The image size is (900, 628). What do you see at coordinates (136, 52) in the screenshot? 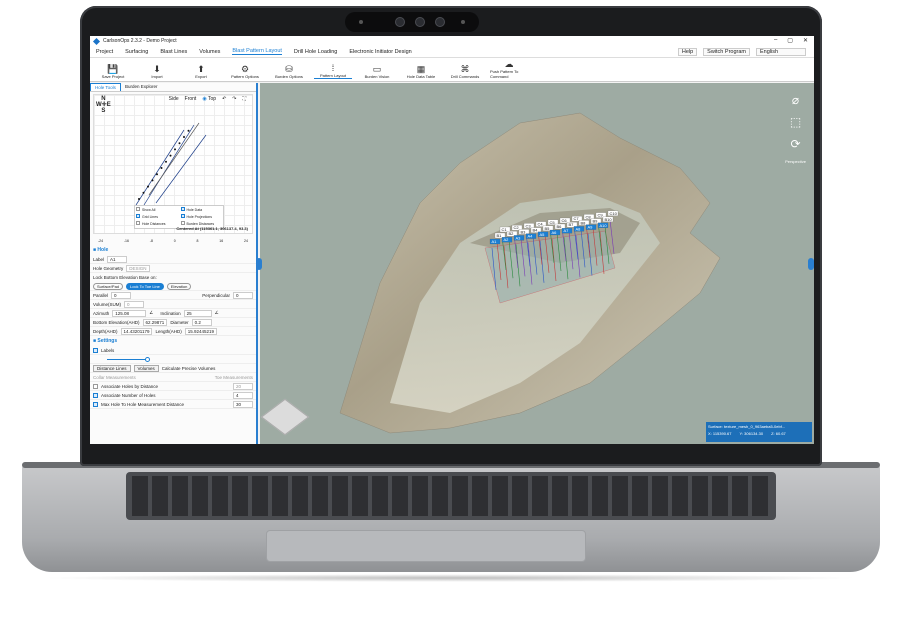
I see `menu-surfacing: Surfacing` at bounding box center [136, 52].